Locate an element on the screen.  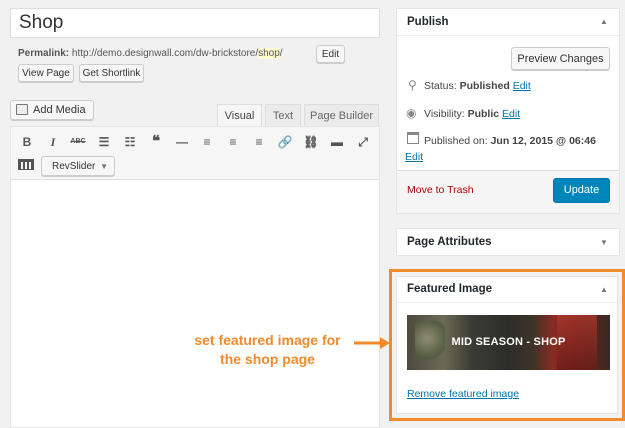
add-media-label: Add Media is located at coordinates (59, 110).